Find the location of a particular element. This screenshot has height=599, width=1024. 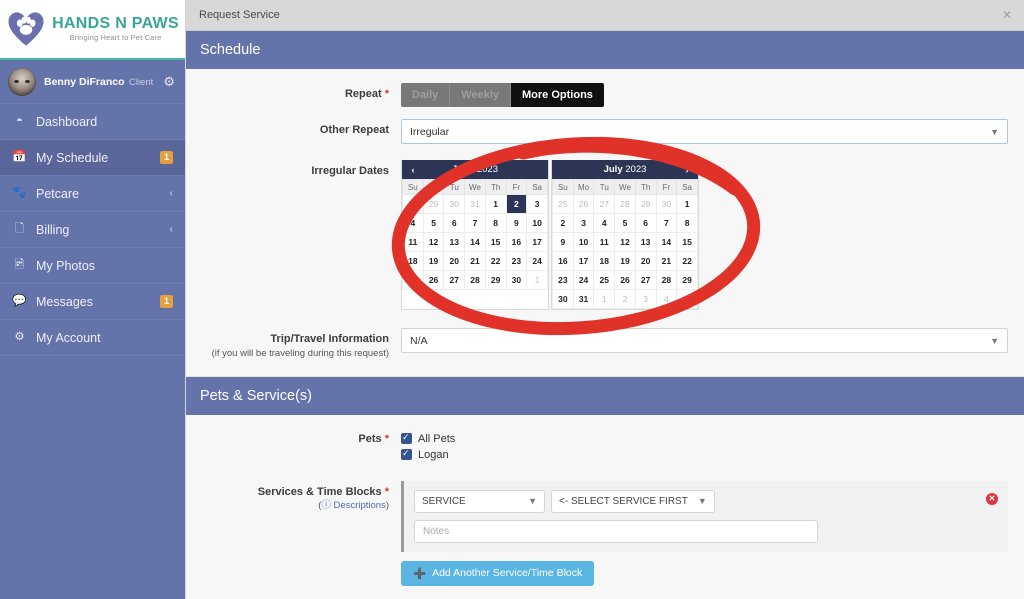

sidebar-item-petcare: 🐾 Petcare ‹ is located at coordinates (92, 194).